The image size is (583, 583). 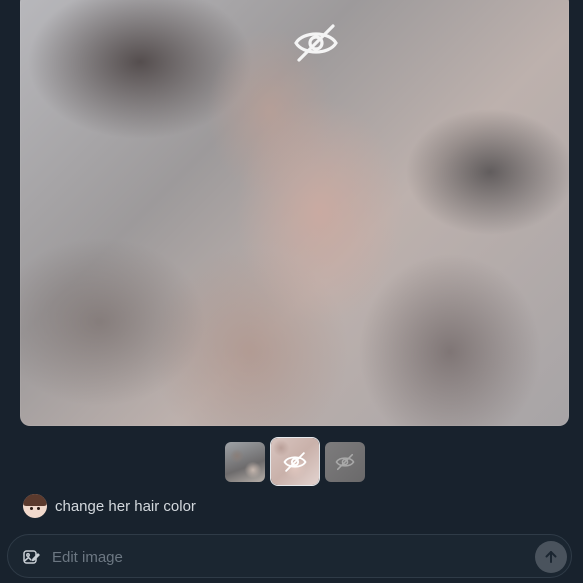 I want to click on avatar, so click(x=35, y=506).